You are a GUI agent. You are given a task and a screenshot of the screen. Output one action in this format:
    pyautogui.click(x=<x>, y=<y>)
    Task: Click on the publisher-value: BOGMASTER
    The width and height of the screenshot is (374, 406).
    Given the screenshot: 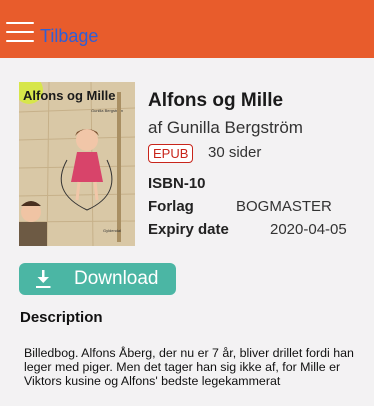 What is the action you would take?
    pyautogui.click(x=284, y=206)
    